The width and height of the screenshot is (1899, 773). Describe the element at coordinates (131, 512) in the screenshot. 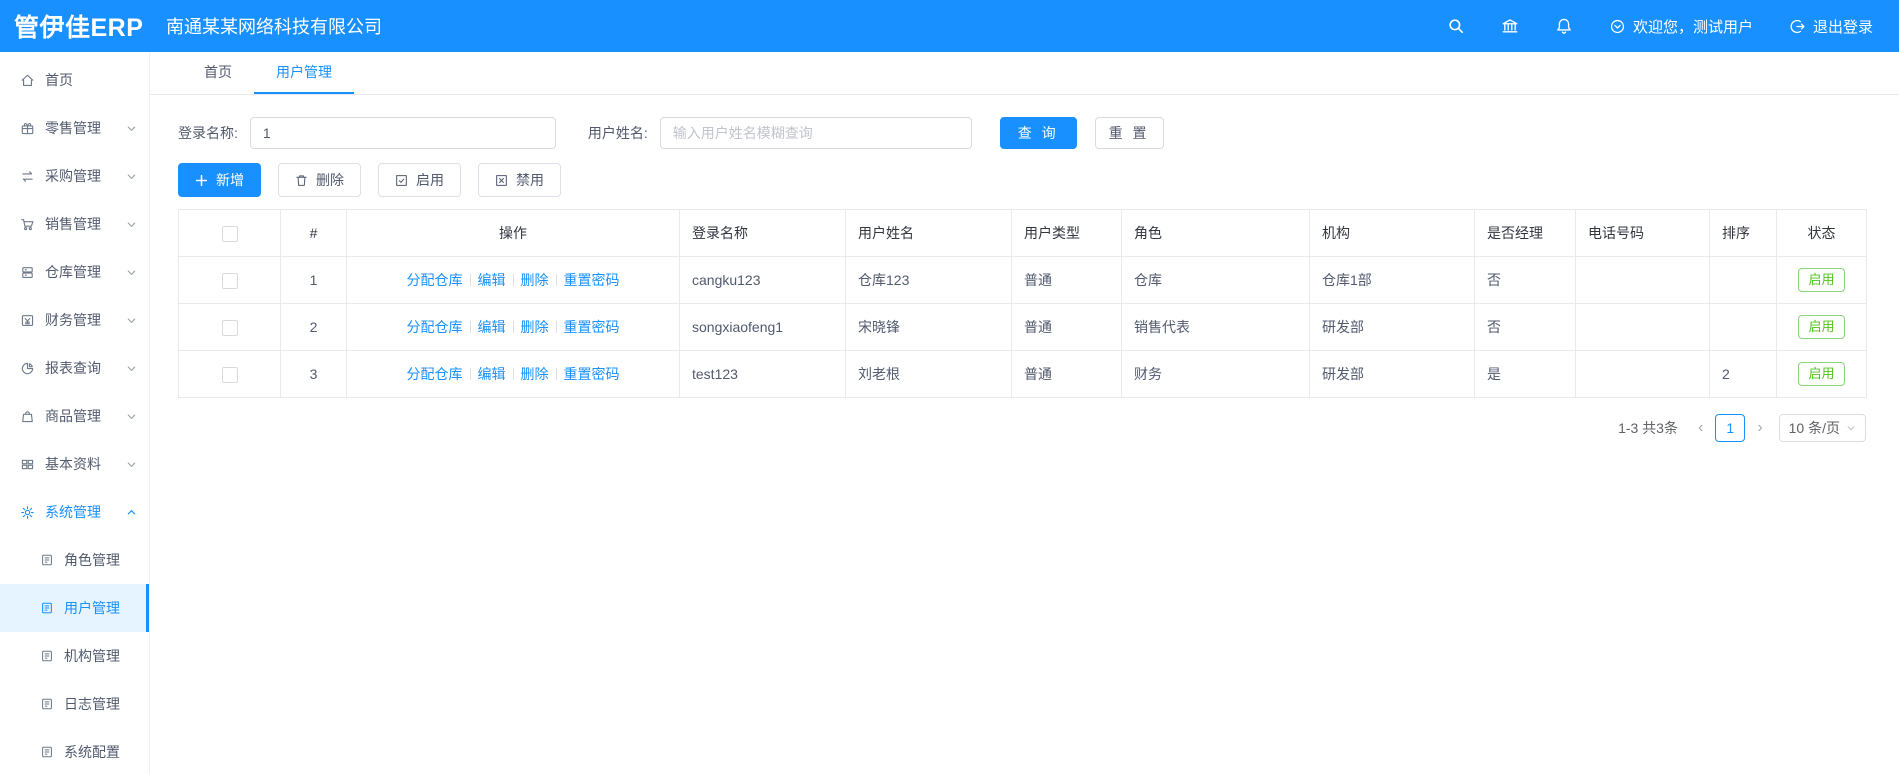

I see `chevron-up-icon` at that location.